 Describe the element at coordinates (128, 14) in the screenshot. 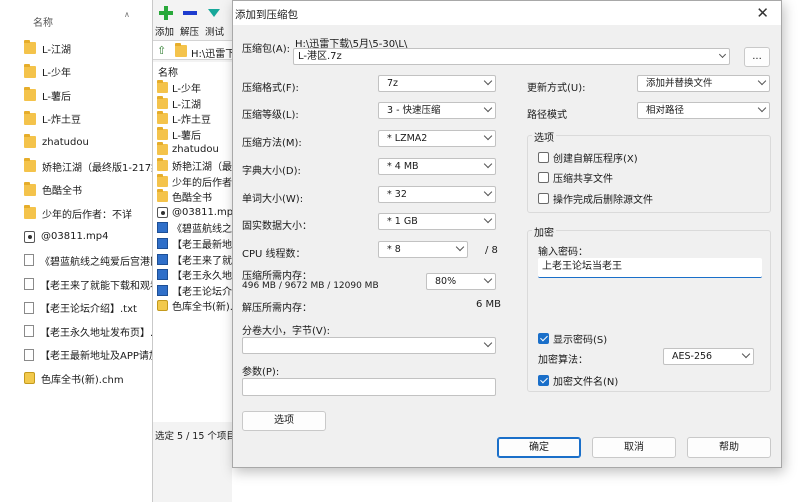

I see `chevron-up-icon: ∧` at that location.